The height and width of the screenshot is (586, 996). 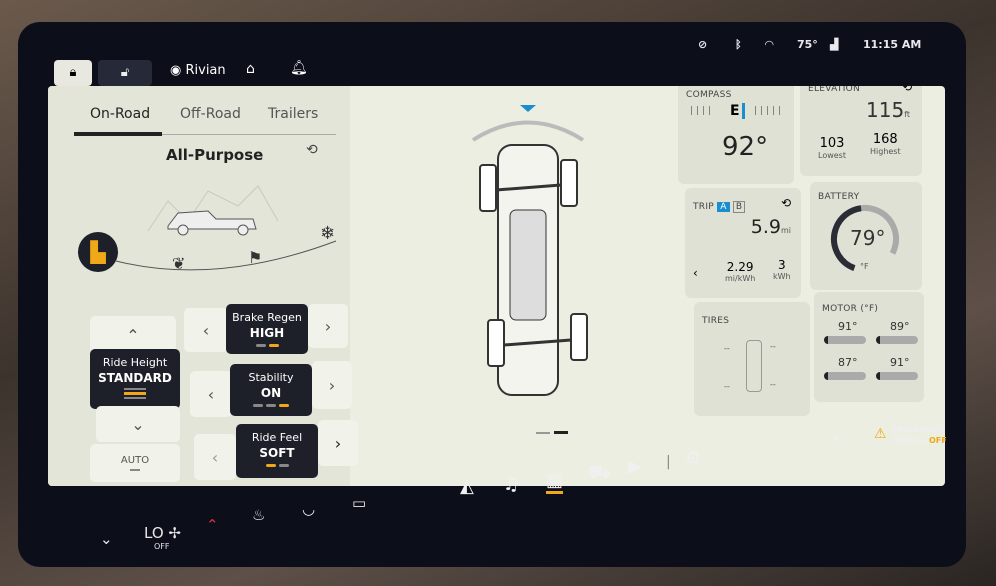 What do you see at coordinates (543, 433) in the screenshot?
I see `page-dot` at bounding box center [543, 433].